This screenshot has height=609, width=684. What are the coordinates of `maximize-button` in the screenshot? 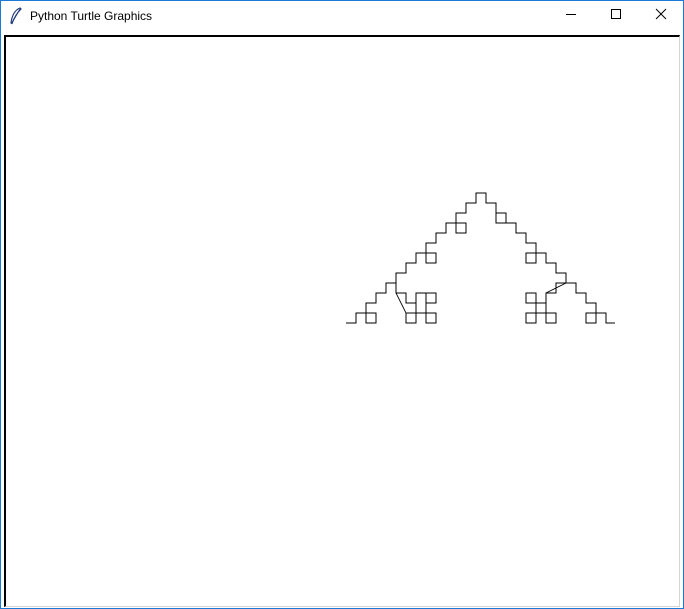 It's located at (615, 16).